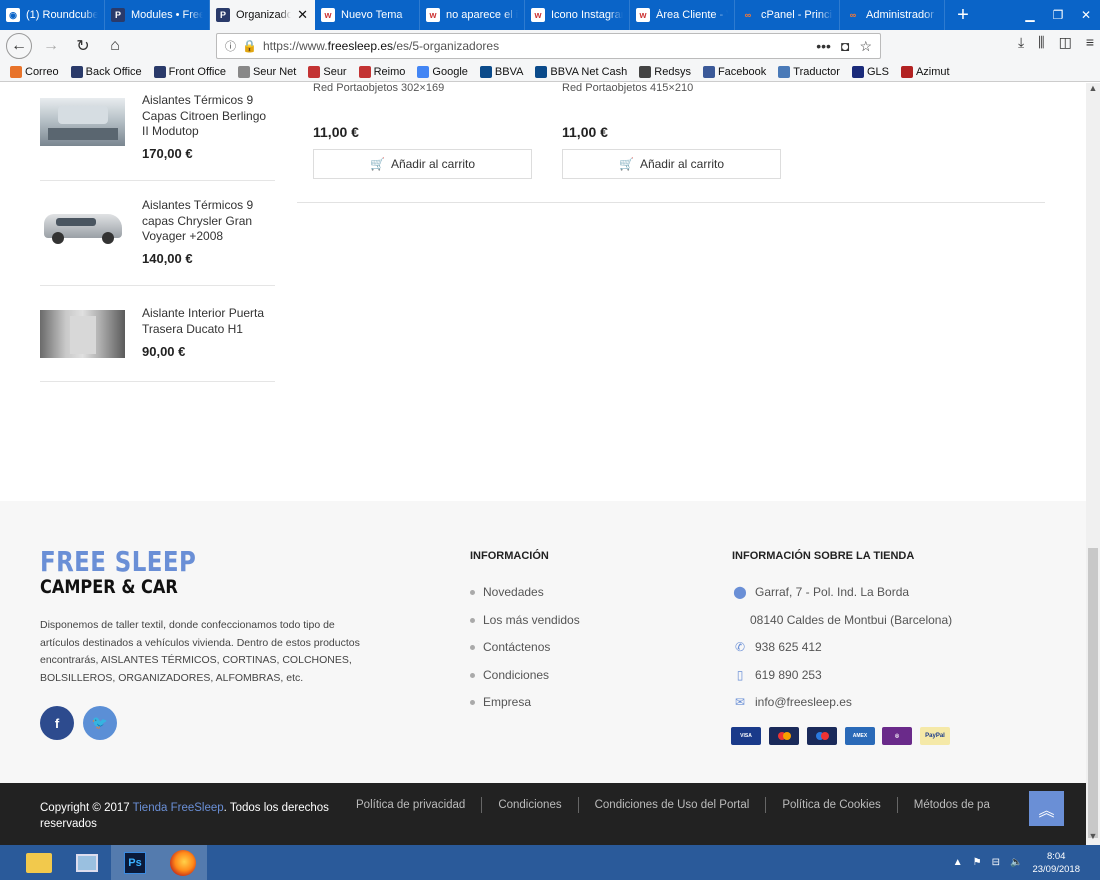 The width and height of the screenshot is (1100, 880). I want to click on clock: 8:04 23/09/2018, so click(1056, 863).